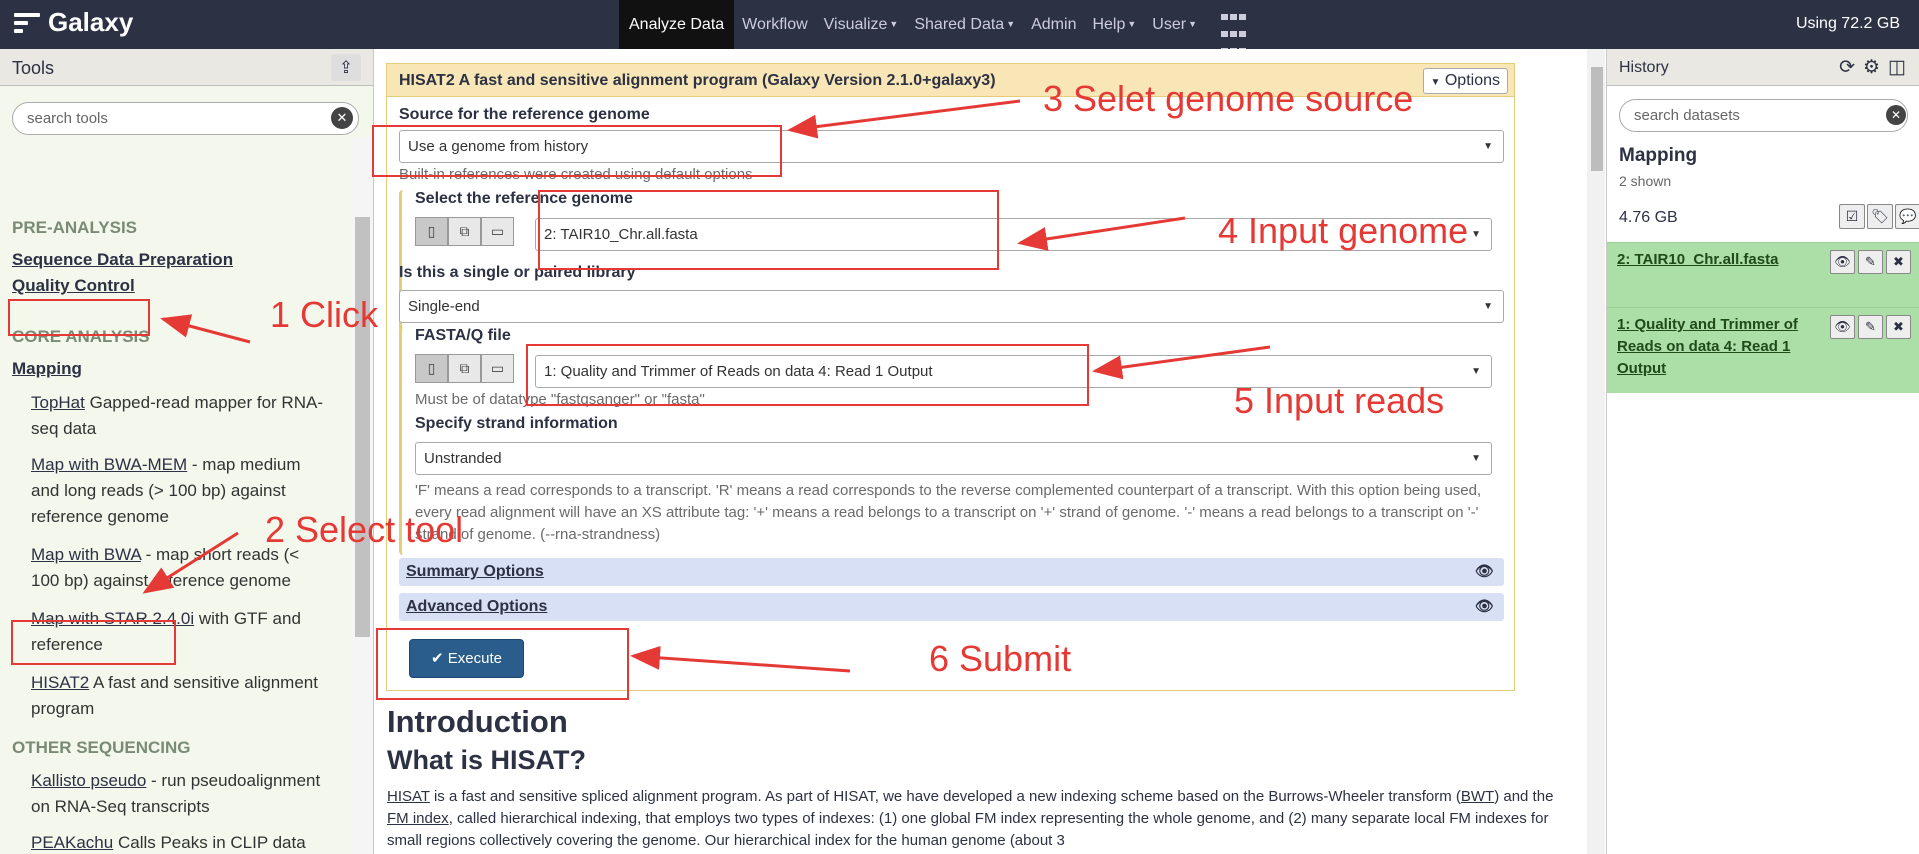  What do you see at coordinates (1339, 400) in the screenshot?
I see `annotation-5: 5 Input reads` at bounding box center [1339, 400].